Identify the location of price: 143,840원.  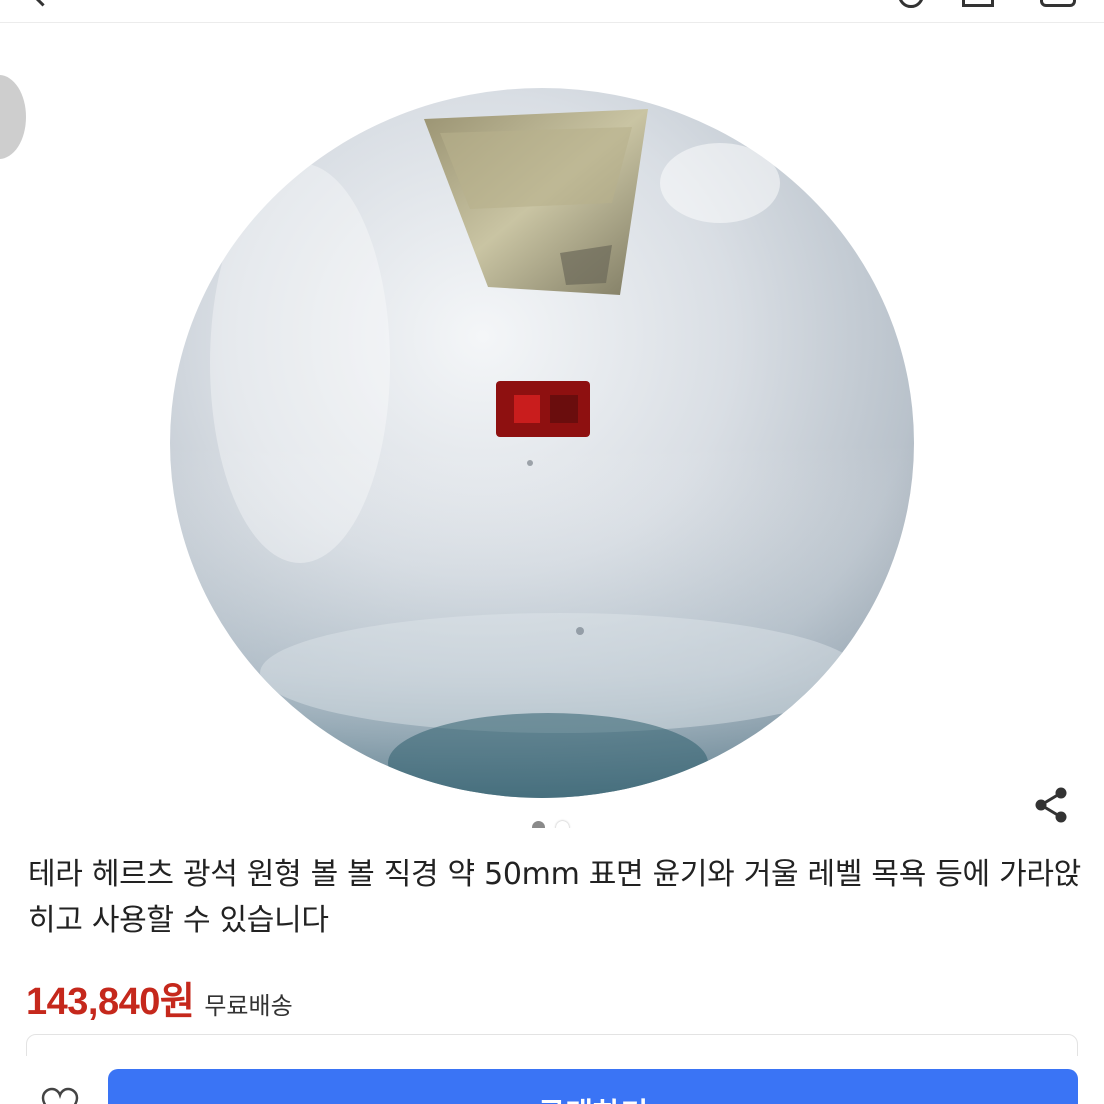
(110, 1002).